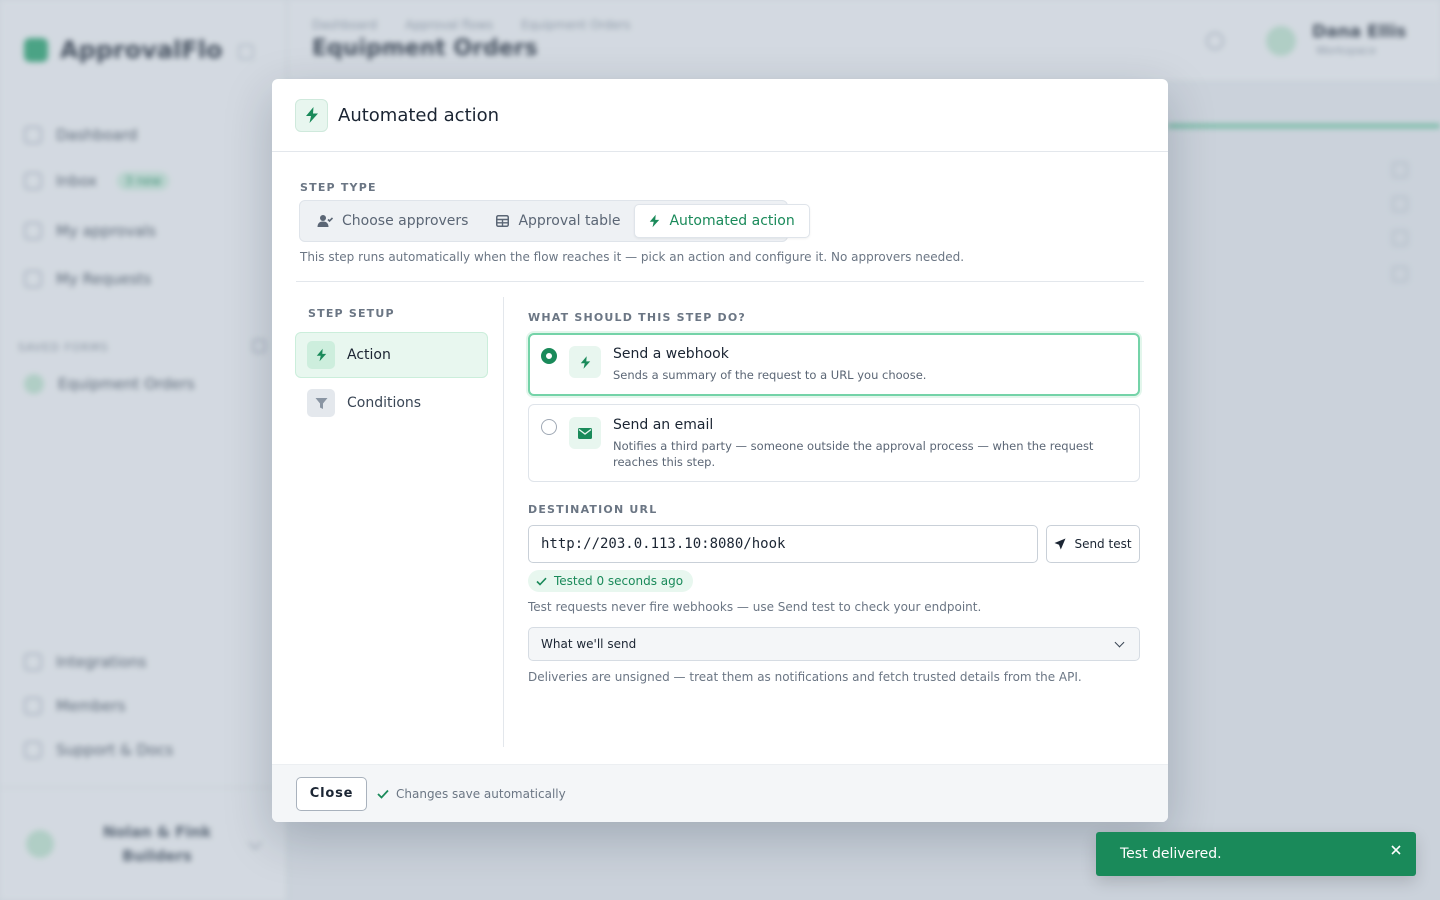  I want to click on setup-item-conditions: Conditions, so click(391, 403).